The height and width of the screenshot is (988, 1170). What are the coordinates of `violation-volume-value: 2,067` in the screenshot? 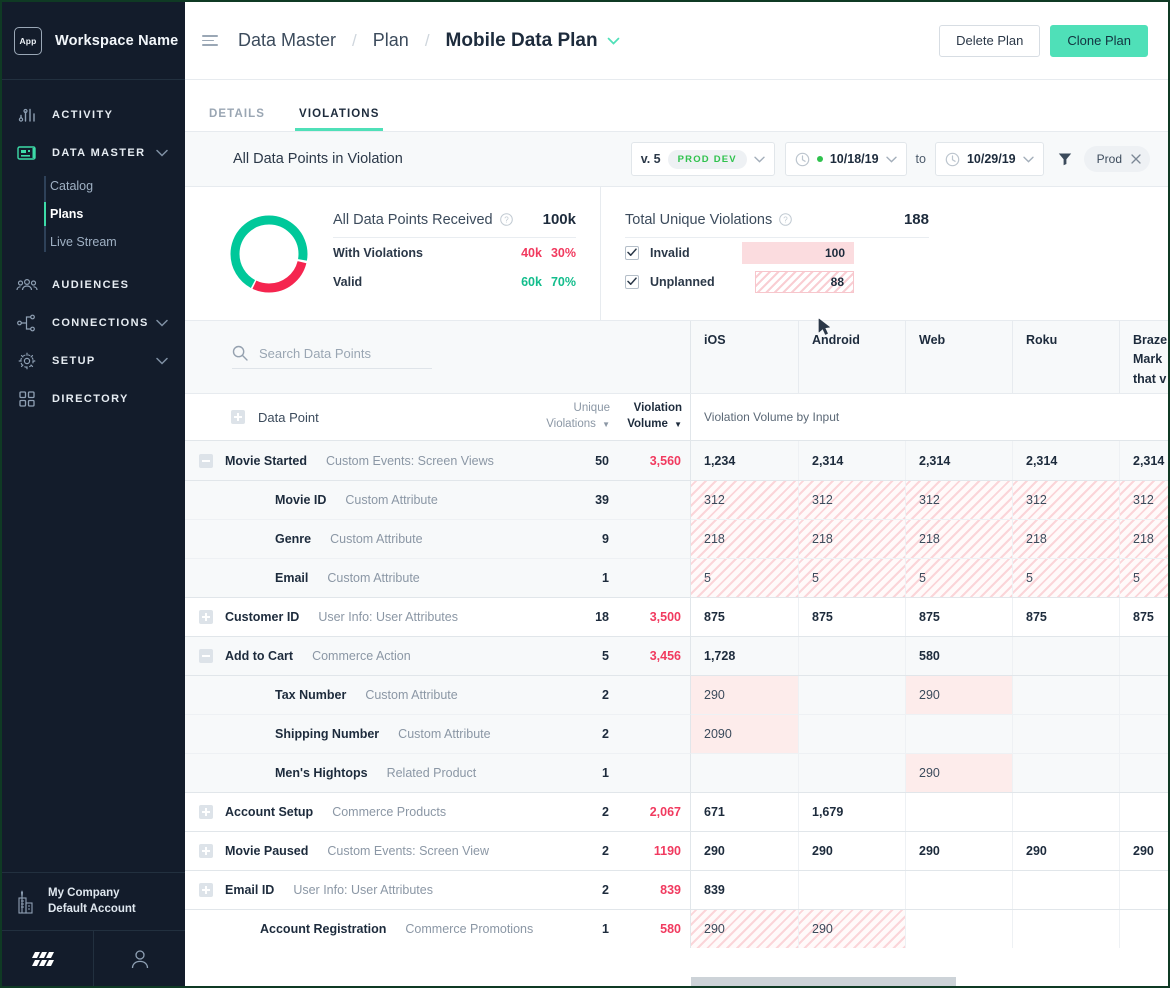 It's located at (665, 812).